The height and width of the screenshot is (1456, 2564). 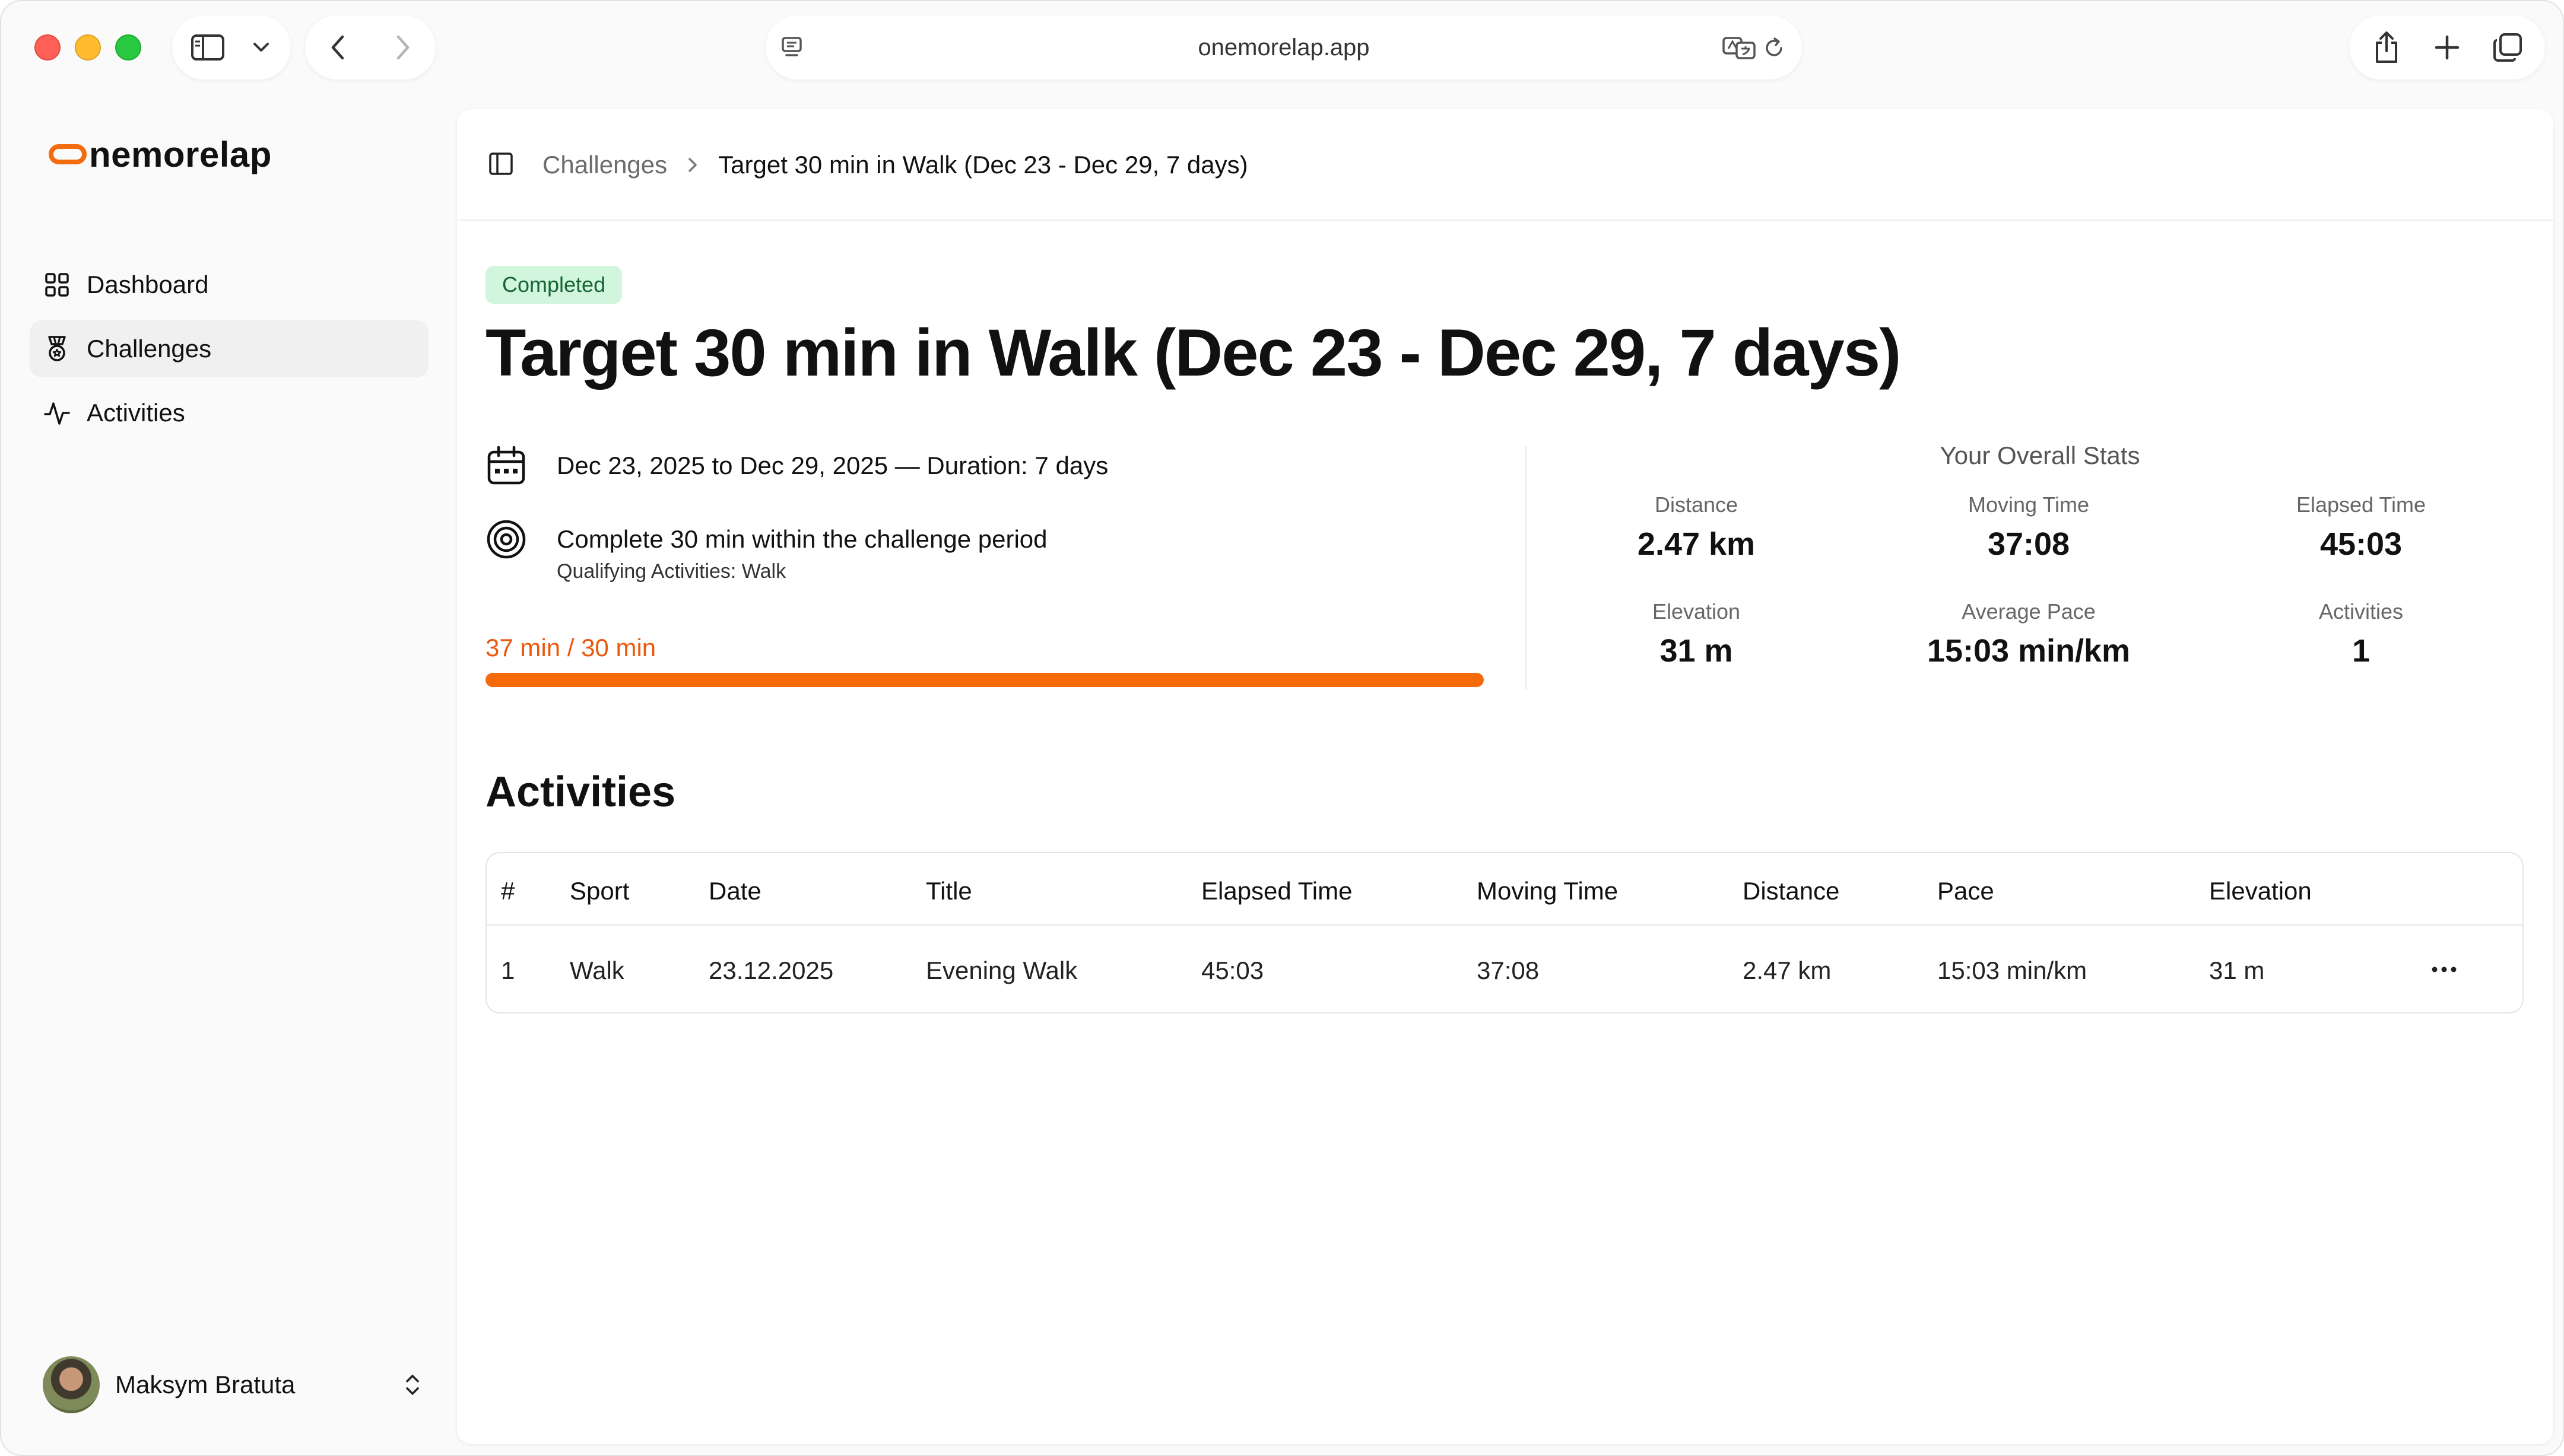 I want to click on back-button, so click(x=337, y=47).